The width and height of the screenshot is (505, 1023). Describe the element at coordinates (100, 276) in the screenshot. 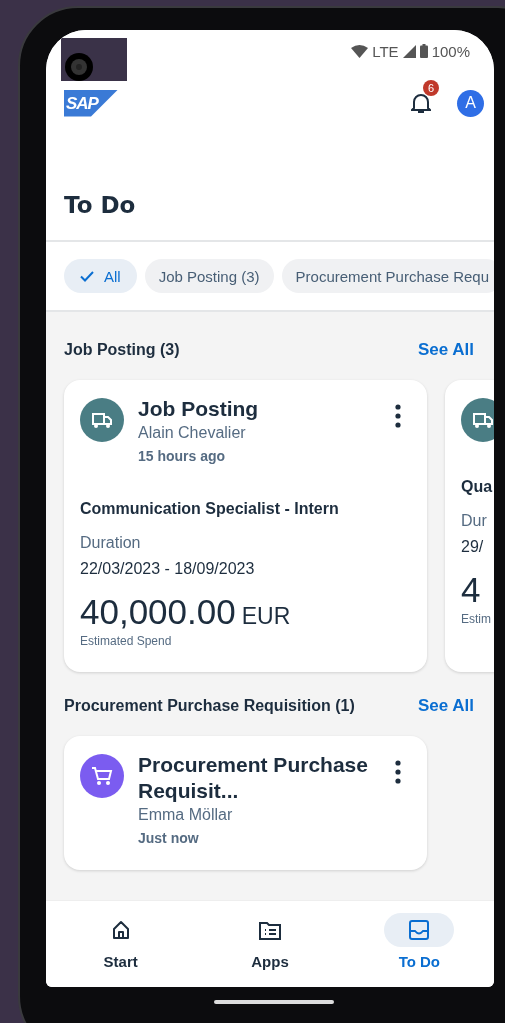

I see `filter-chip: All` at that location.